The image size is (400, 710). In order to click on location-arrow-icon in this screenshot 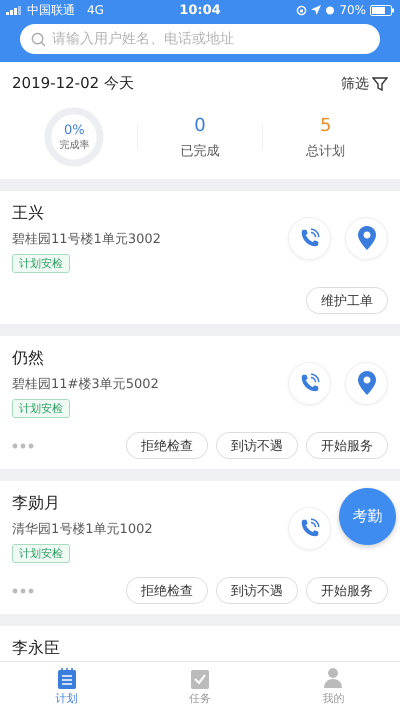, I will do `click(316, 10)`.